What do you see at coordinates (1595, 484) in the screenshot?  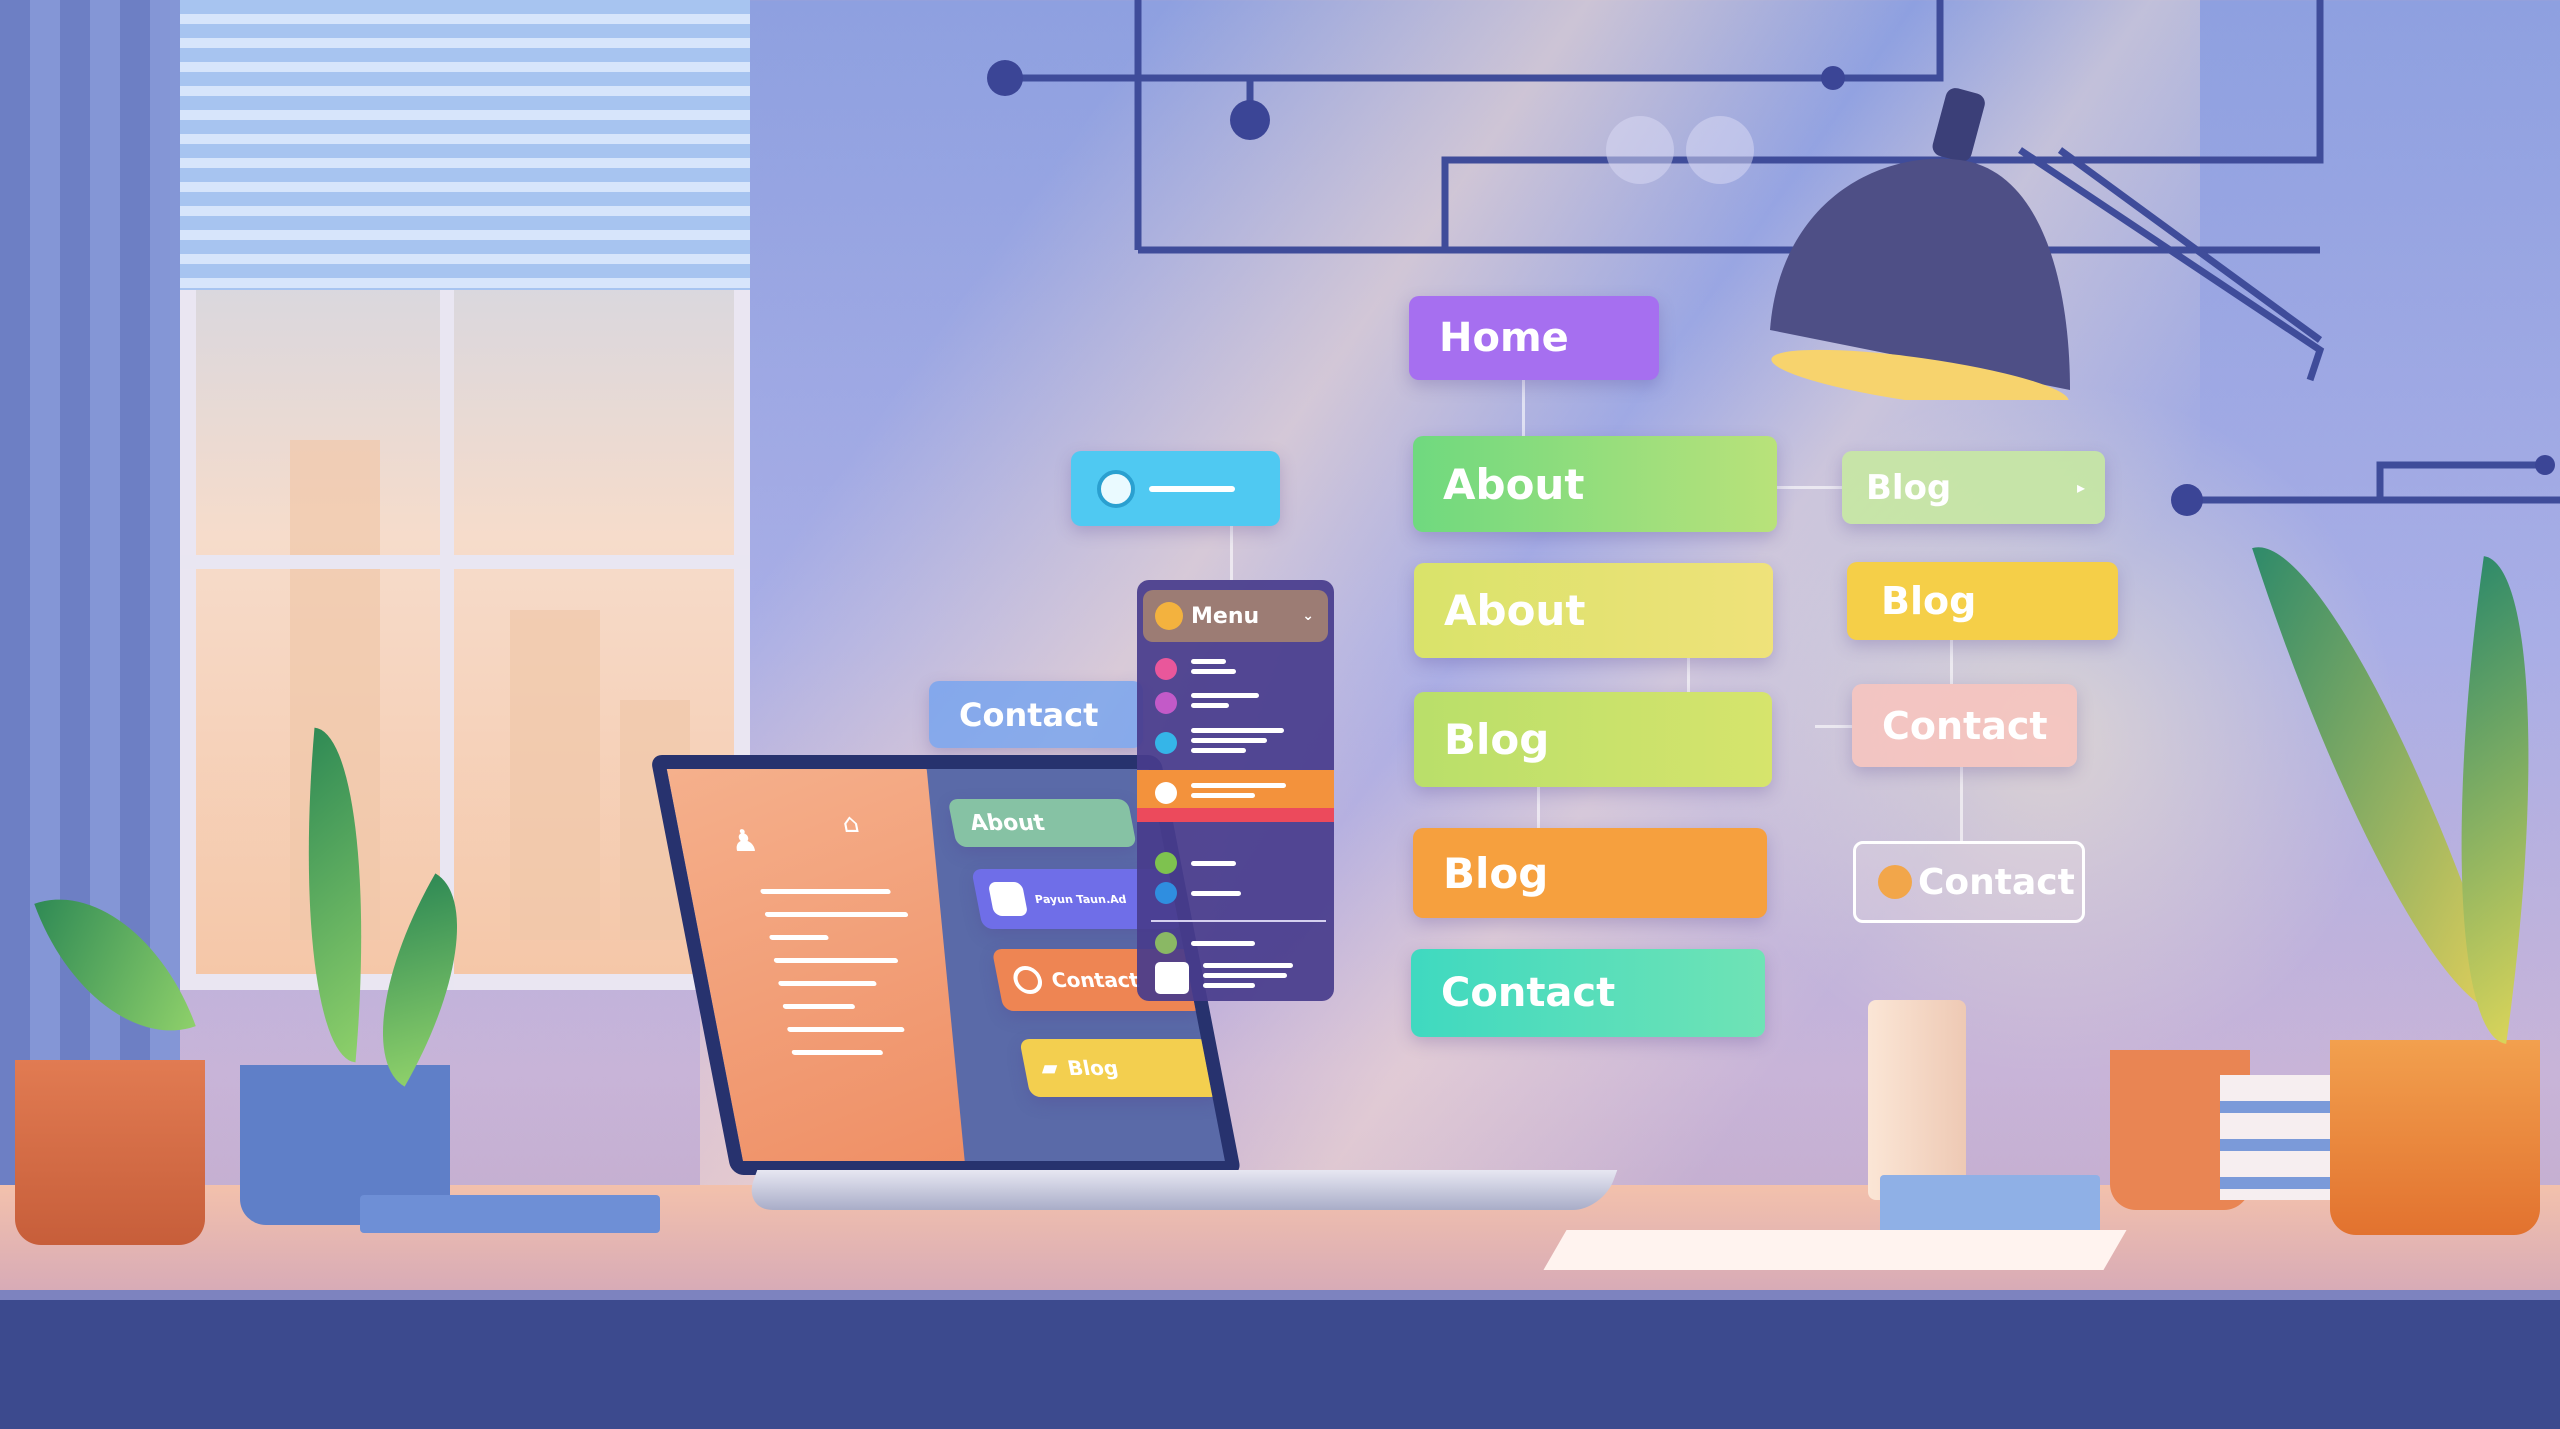 I see `node-about: About` at bounding box center [1595, 484].